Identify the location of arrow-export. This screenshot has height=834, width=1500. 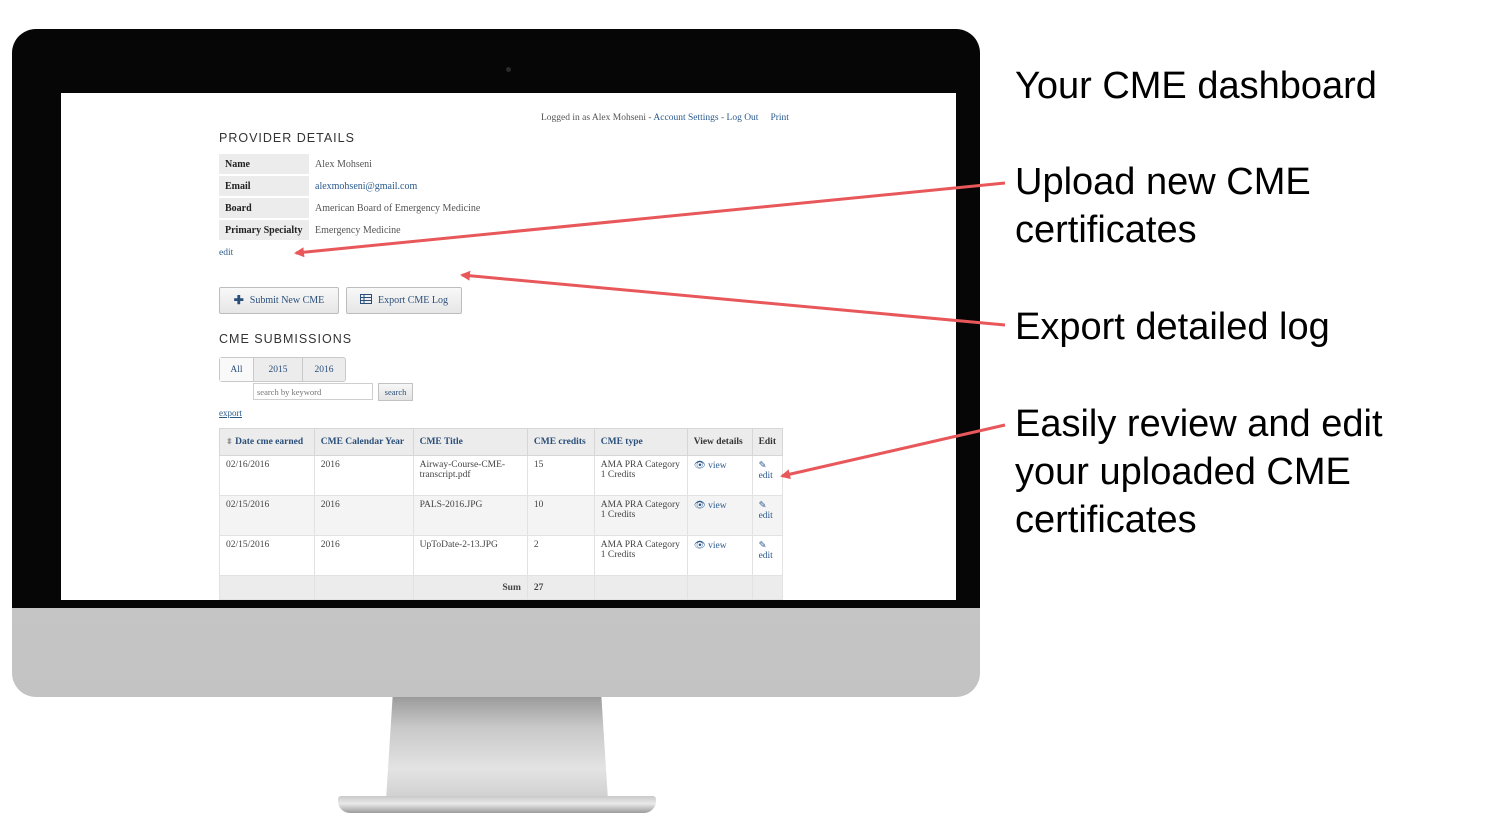
(733, 298).